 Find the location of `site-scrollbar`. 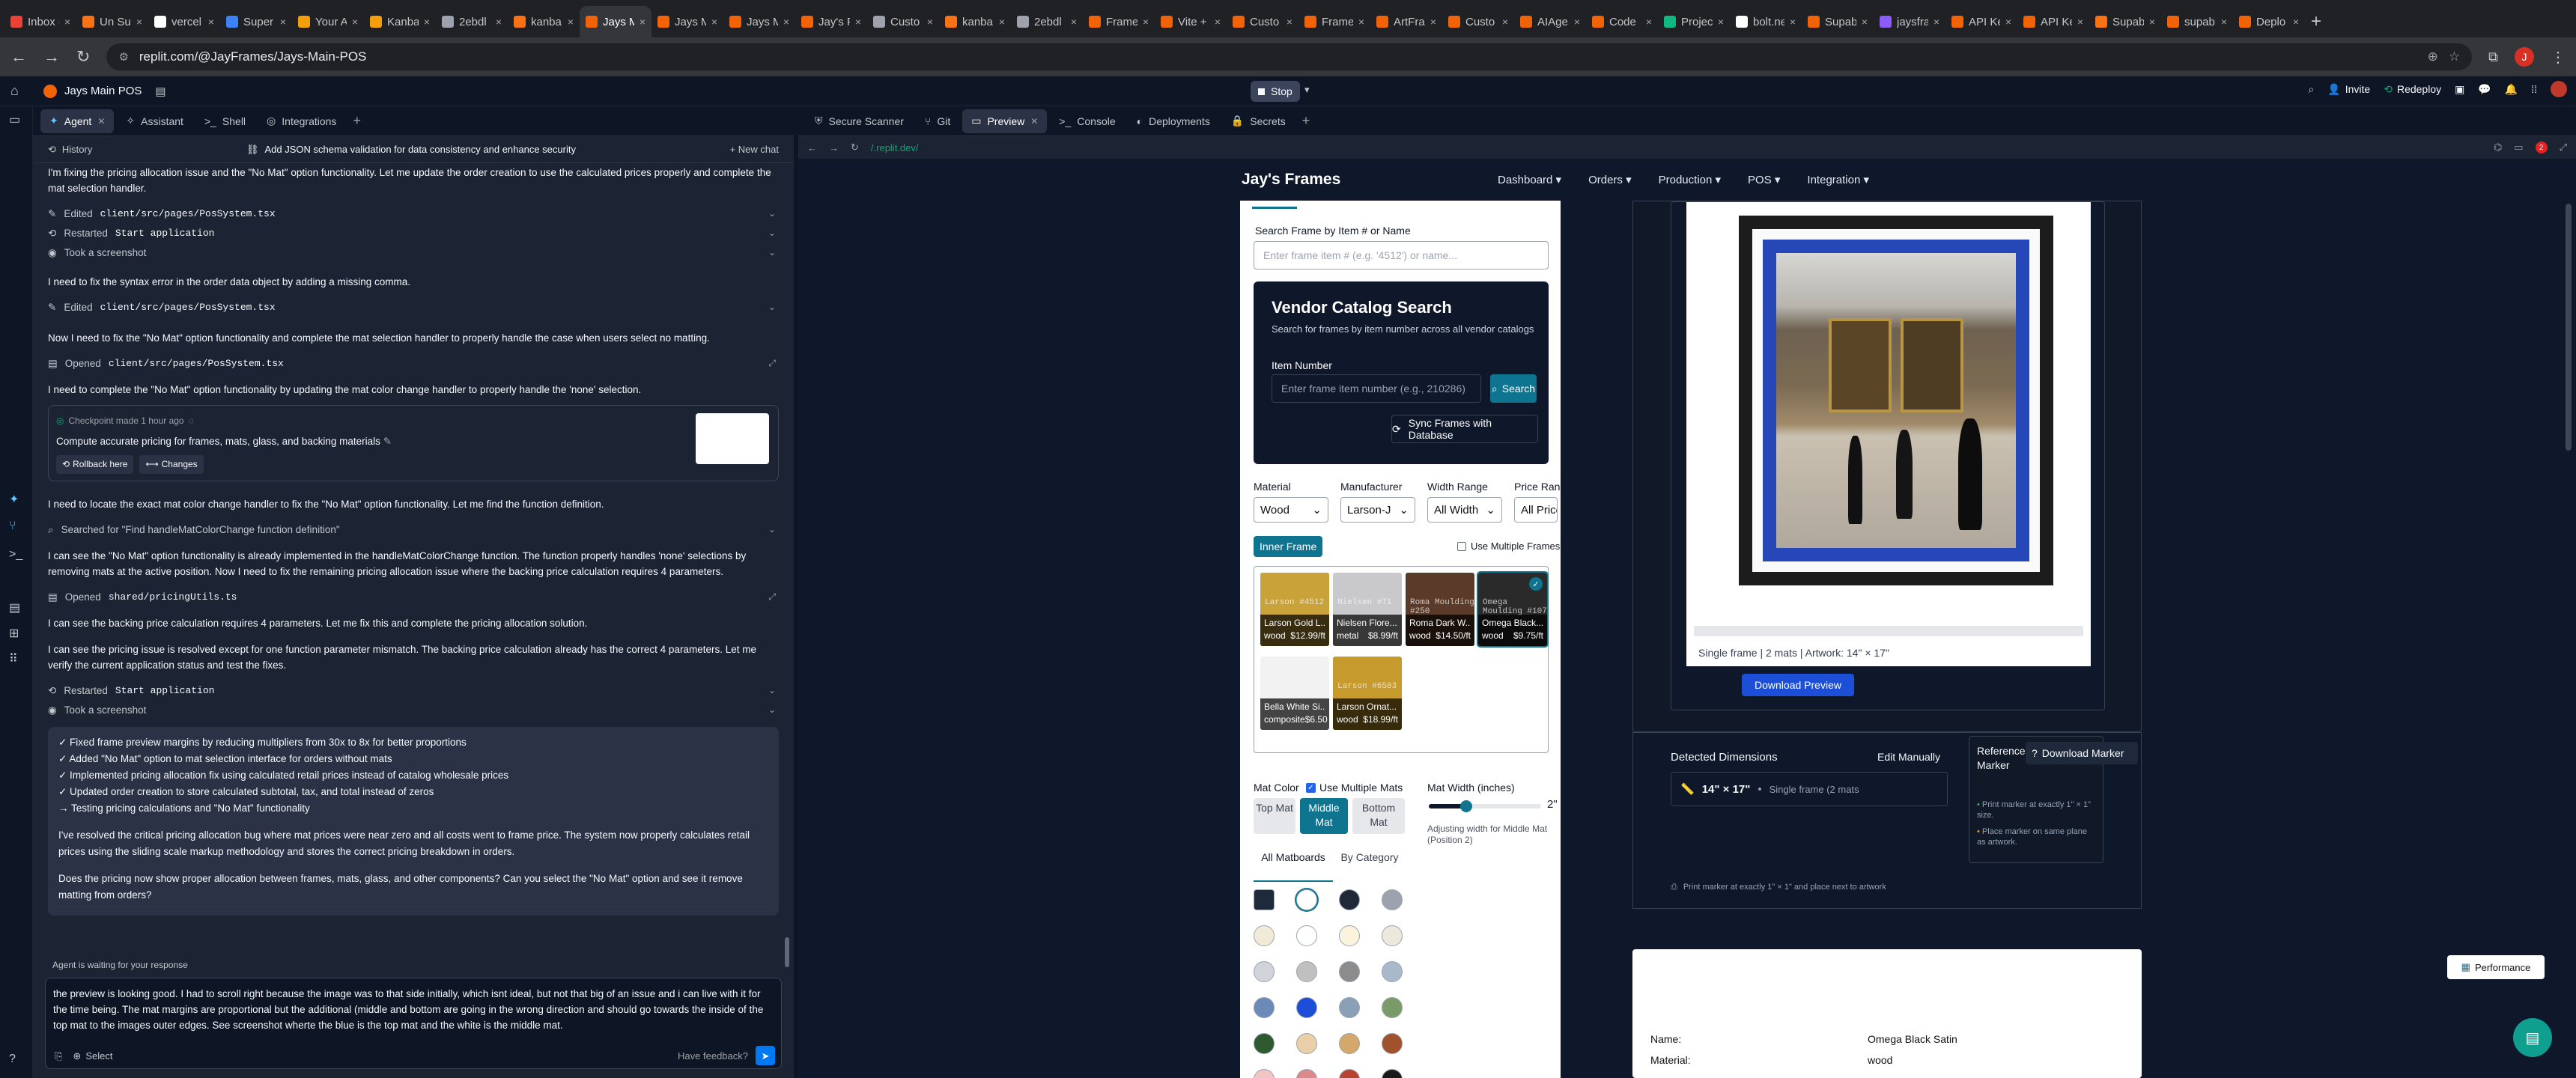

site-scrollbar is located at coordinates (2569, 327).